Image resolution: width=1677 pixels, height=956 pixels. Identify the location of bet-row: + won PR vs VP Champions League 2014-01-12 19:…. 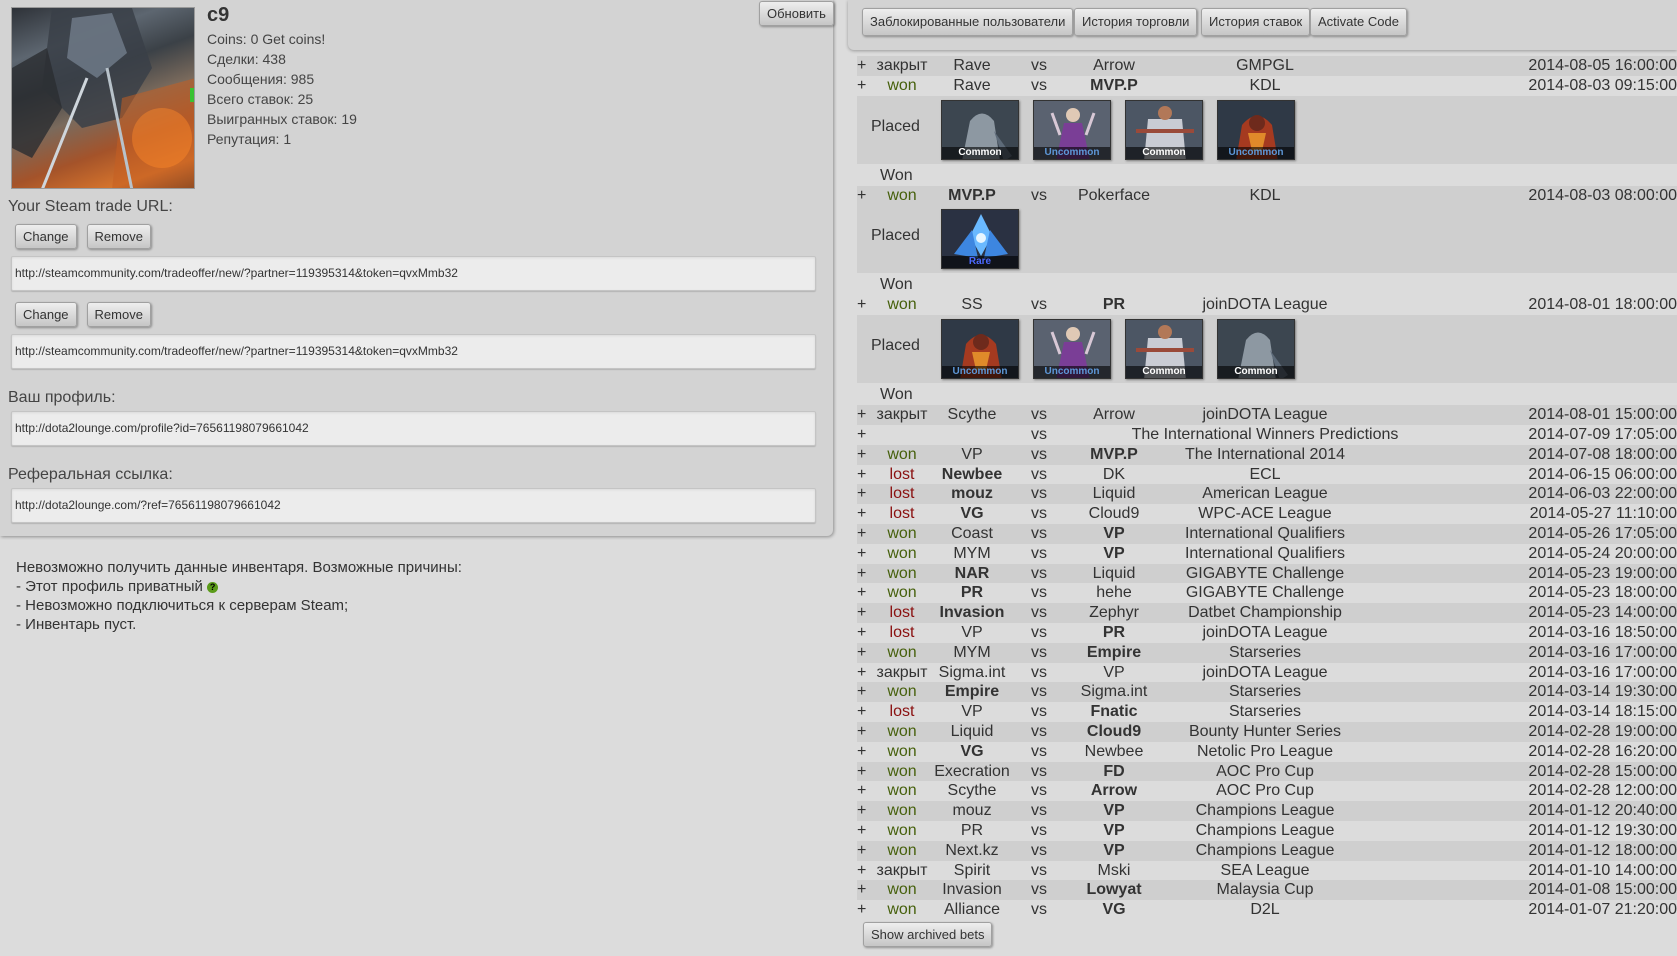
(1267, 831).